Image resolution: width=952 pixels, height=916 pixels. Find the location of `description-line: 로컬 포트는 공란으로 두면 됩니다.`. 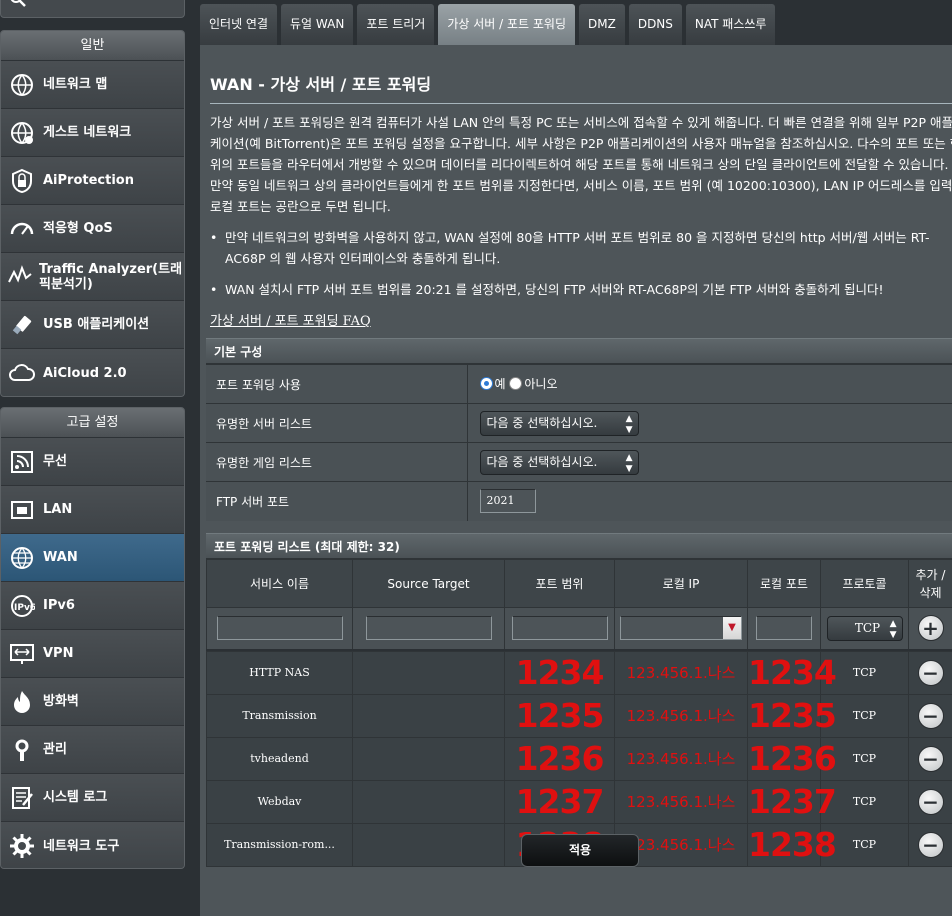

description-line: 로컬 포트는 공란으로 두면 됩니다. is located at coordinates (300, 206).